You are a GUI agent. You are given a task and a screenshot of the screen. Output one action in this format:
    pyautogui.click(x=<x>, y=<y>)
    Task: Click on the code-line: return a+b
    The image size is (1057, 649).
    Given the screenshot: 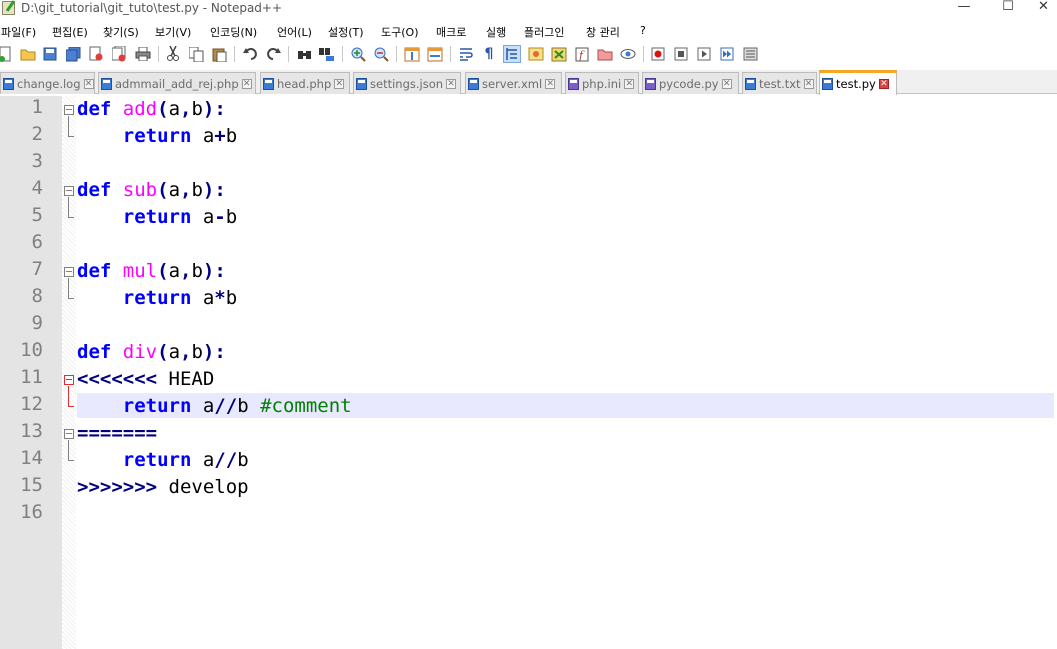 What is the action you would take?
    pyautogui.click(x=157, y=136)
    